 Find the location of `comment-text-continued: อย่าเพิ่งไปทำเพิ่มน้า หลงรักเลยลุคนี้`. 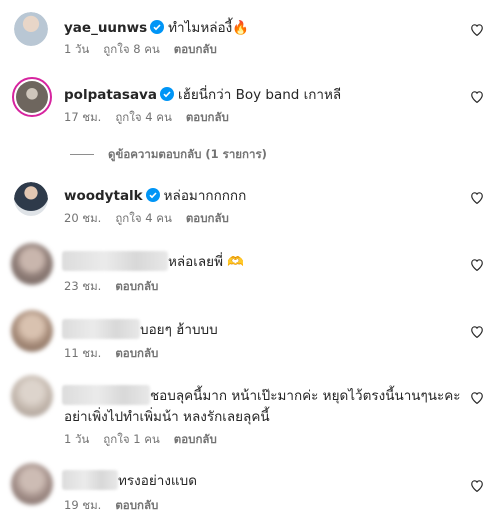

comment-text-continued: อย่าเพิ่งไปทำเพิ่มน้า หลงรักเลยลุคนี้ is located at coordinates (167, 417).